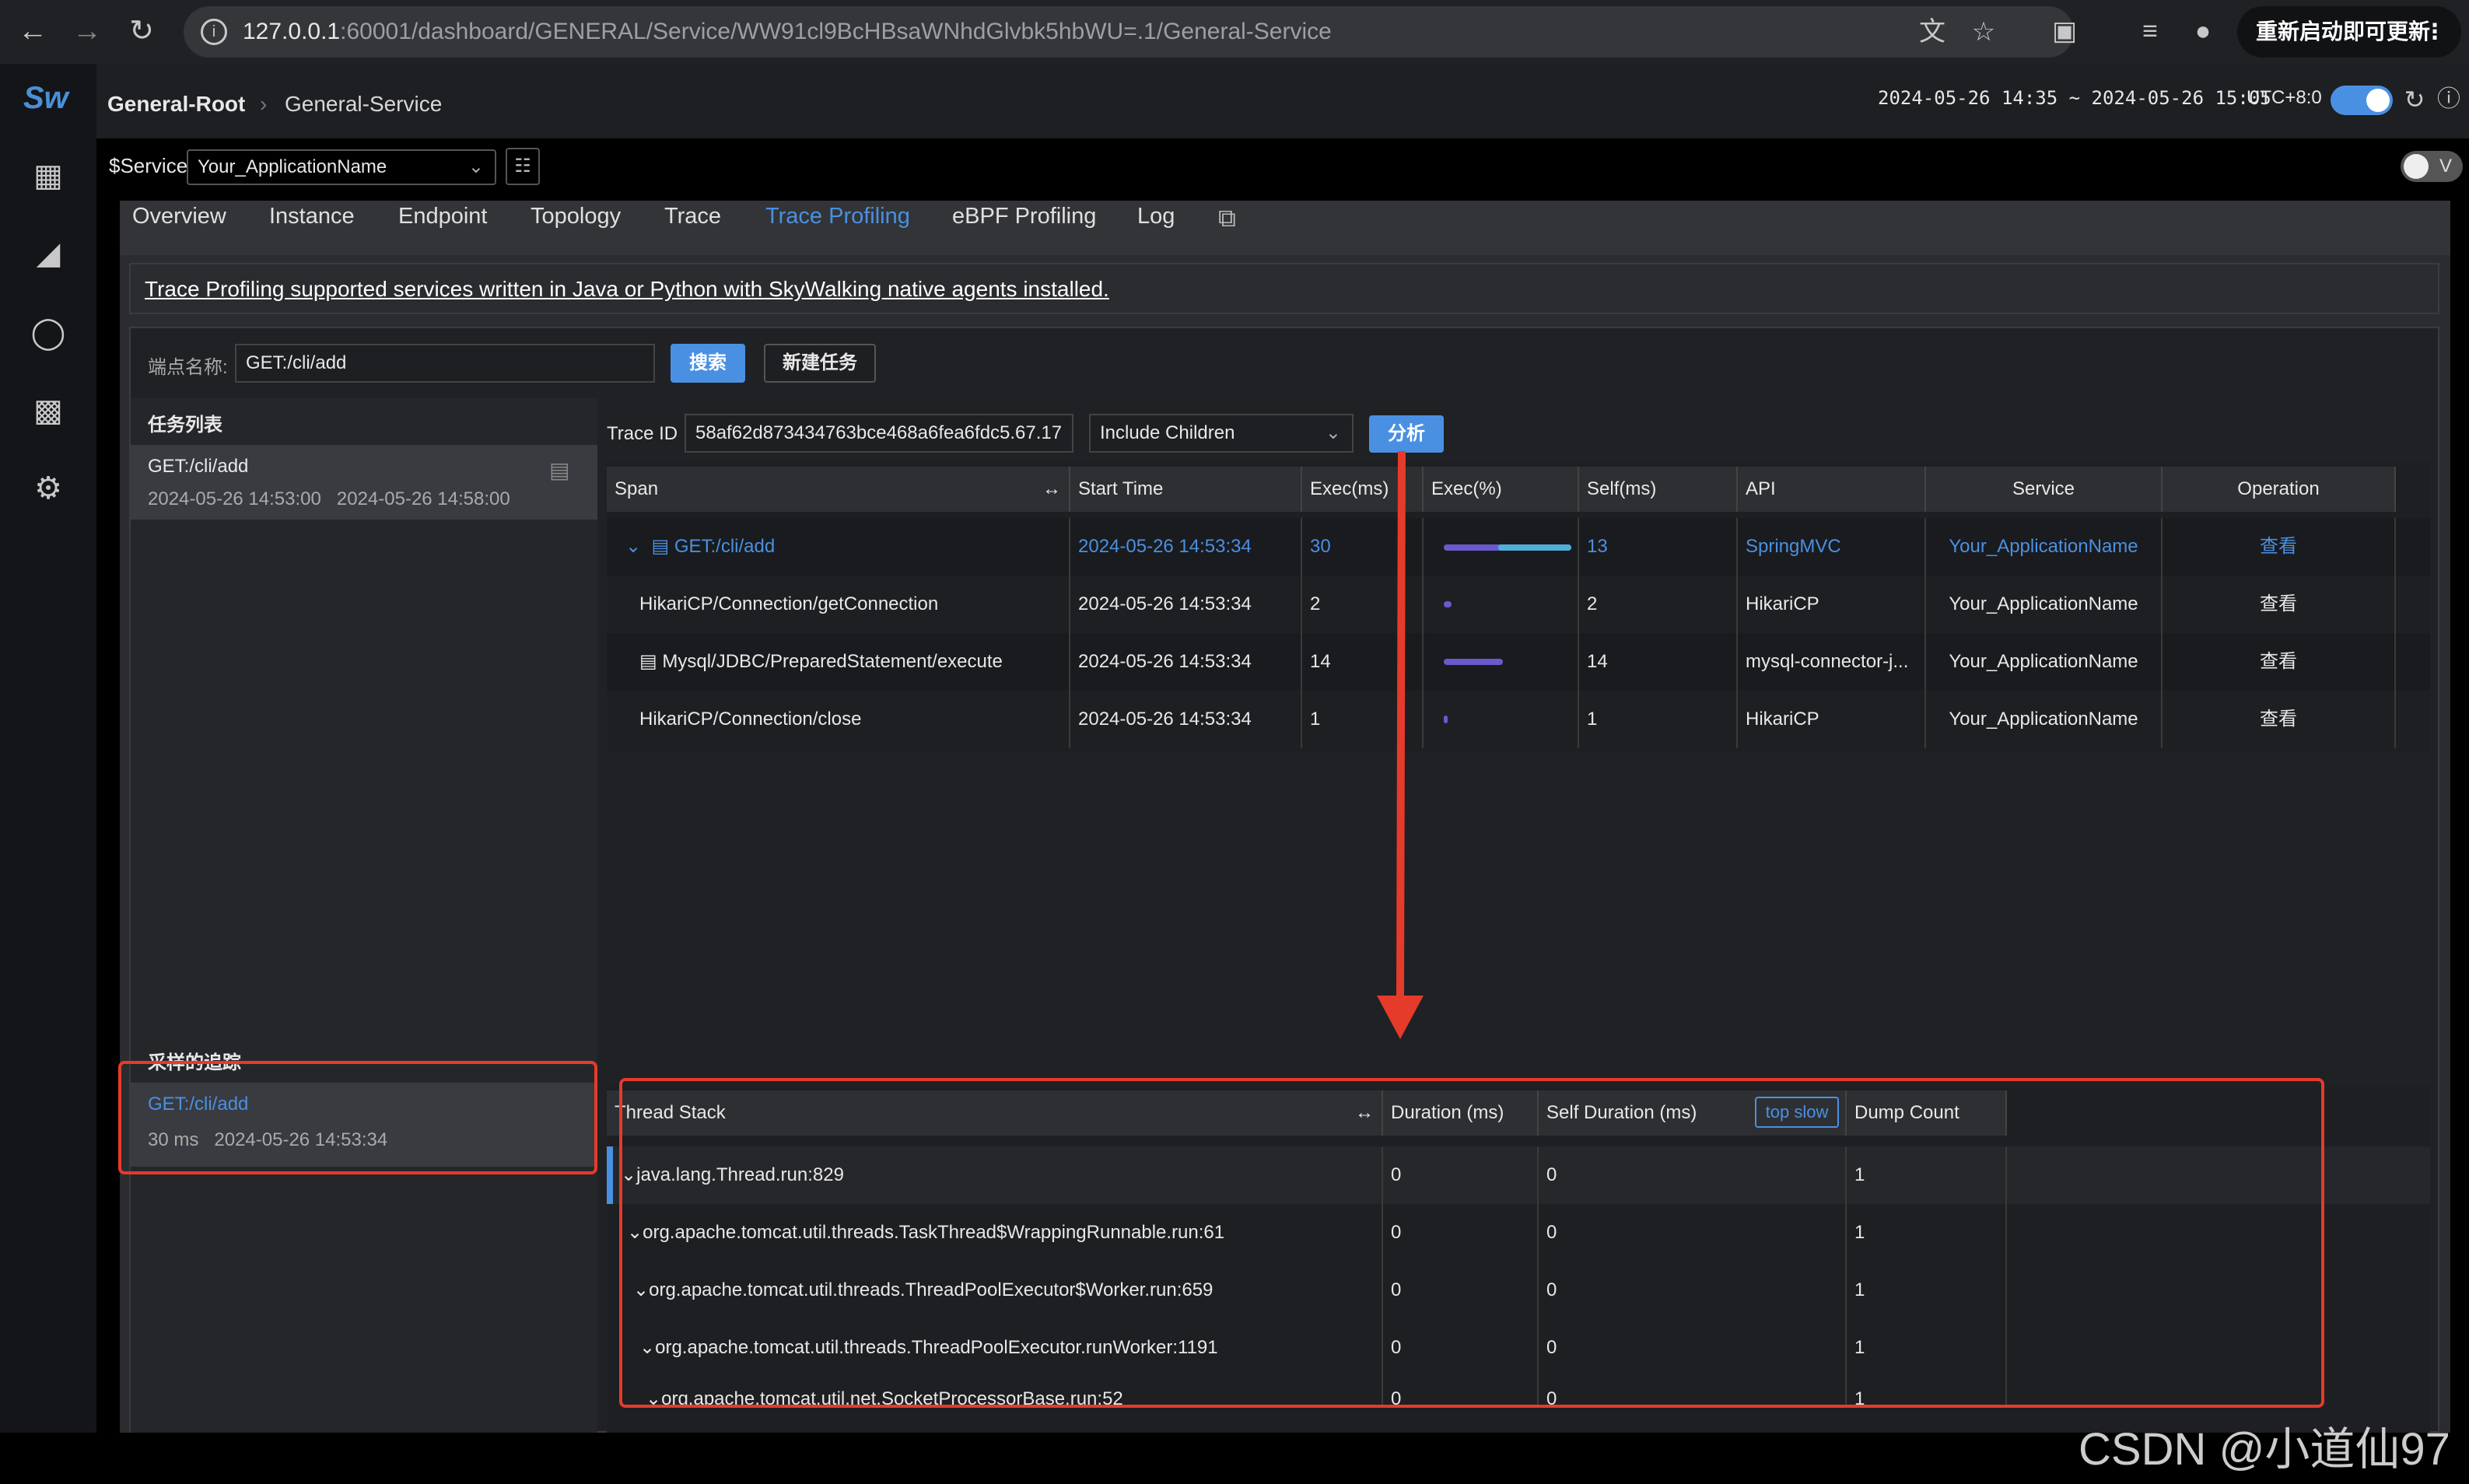 The image size is (2469, 1484). I want to click on exit-span-icon: ▤, so click(648, 662).